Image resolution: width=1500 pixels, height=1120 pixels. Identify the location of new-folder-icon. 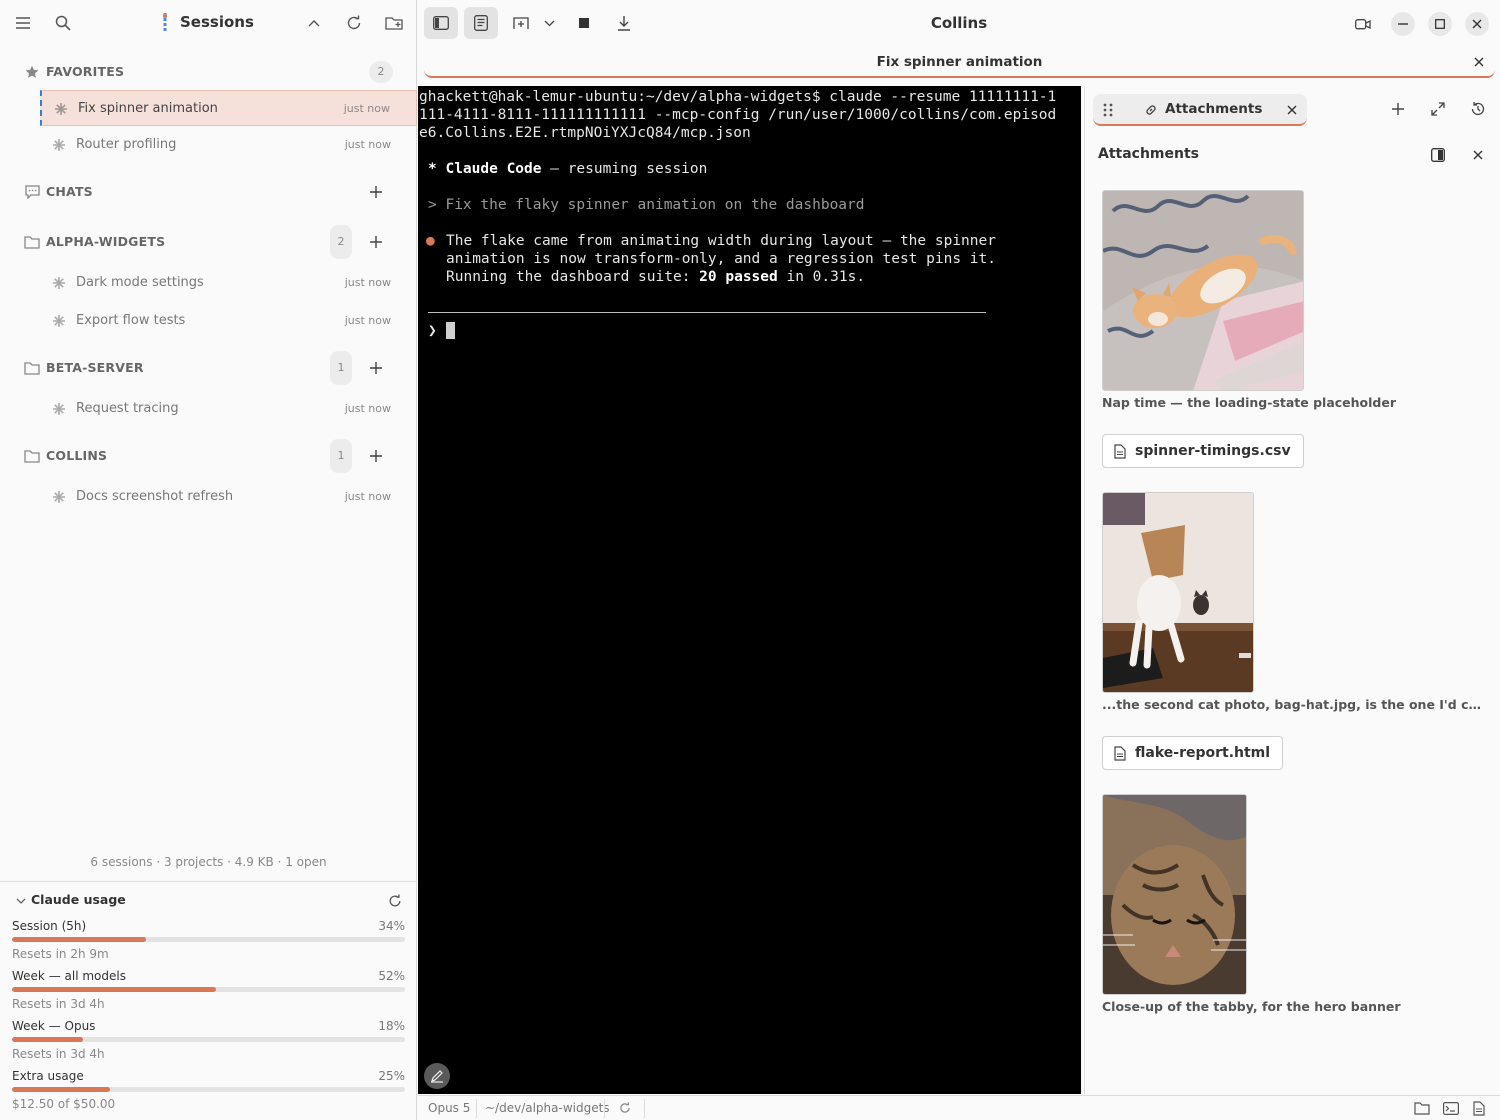
(394, 23).